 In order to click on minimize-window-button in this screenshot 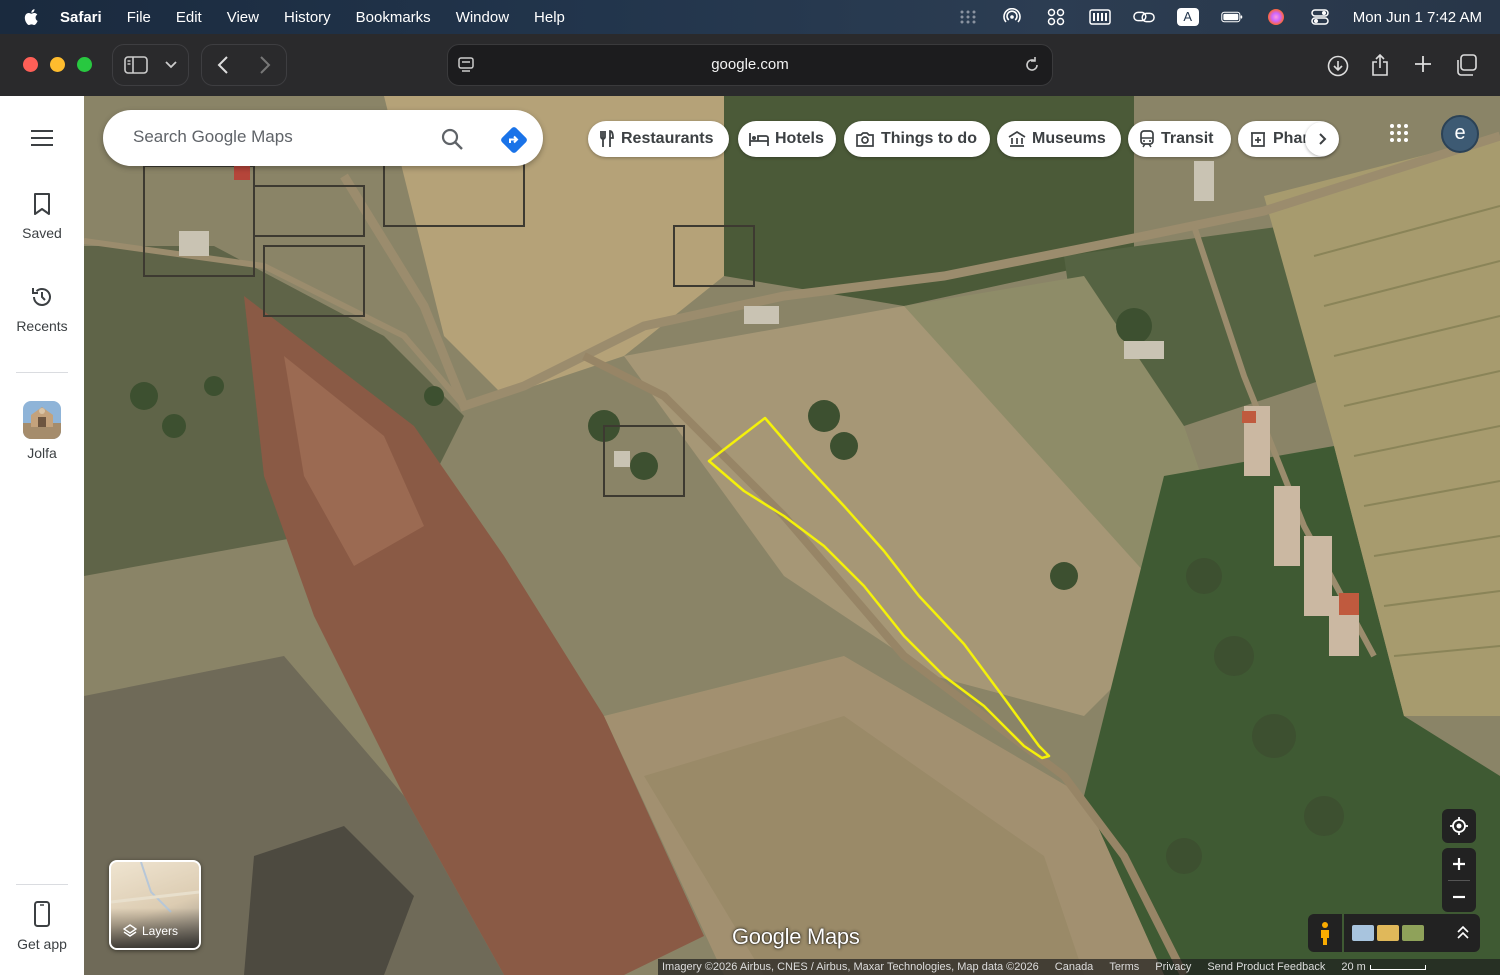, I will do `click(57, 64)`.